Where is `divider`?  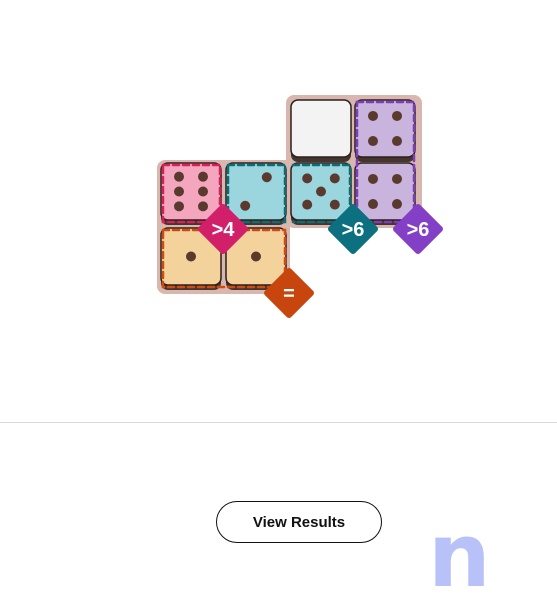
divider is located at coordinates (278, 422).